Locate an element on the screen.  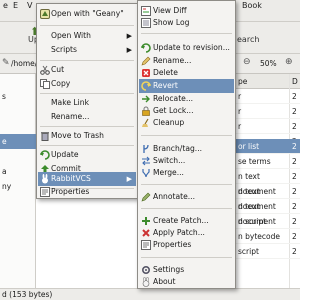
cut-icon is located at coordinates (45, 70).